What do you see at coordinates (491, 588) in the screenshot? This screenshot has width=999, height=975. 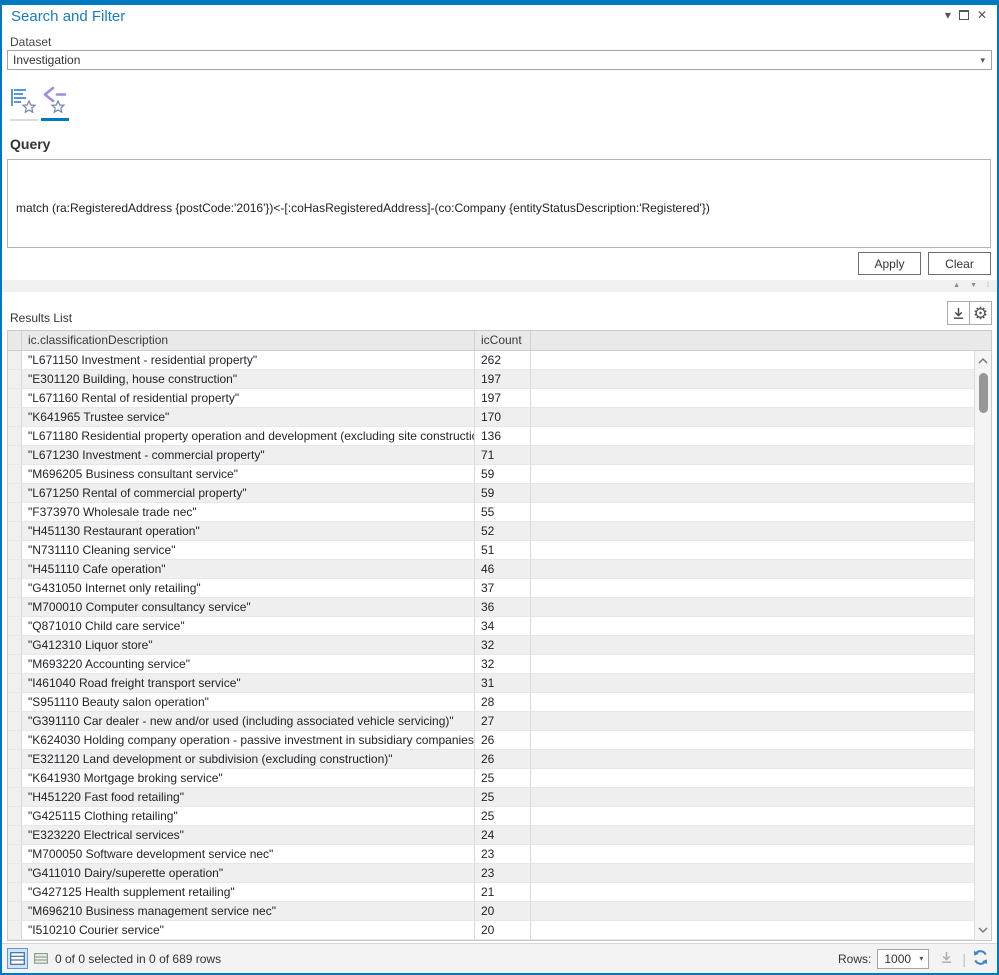 I see `table-row: "G431050 Internet only retailing" 37` at bounding box center [491, 588].